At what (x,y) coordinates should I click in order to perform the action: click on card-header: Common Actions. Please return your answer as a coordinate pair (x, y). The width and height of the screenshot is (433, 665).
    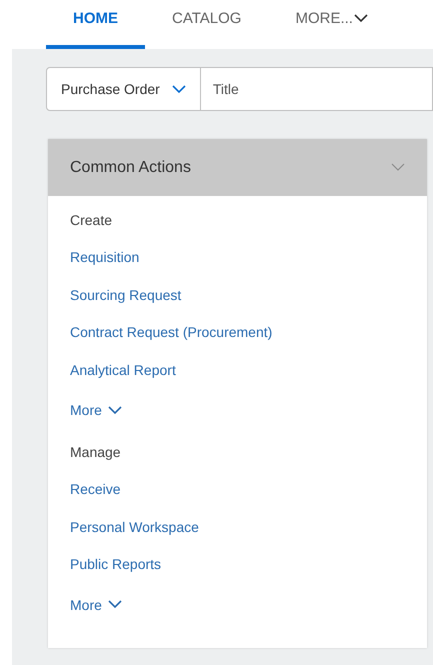
    Looking at the image, I should click on (237, 167).